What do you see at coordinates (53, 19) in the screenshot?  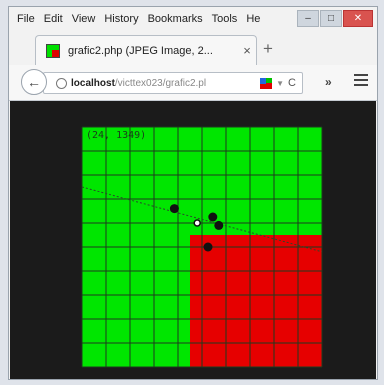 I see `menu-edit: Edit` at bounding box center [53, 19].